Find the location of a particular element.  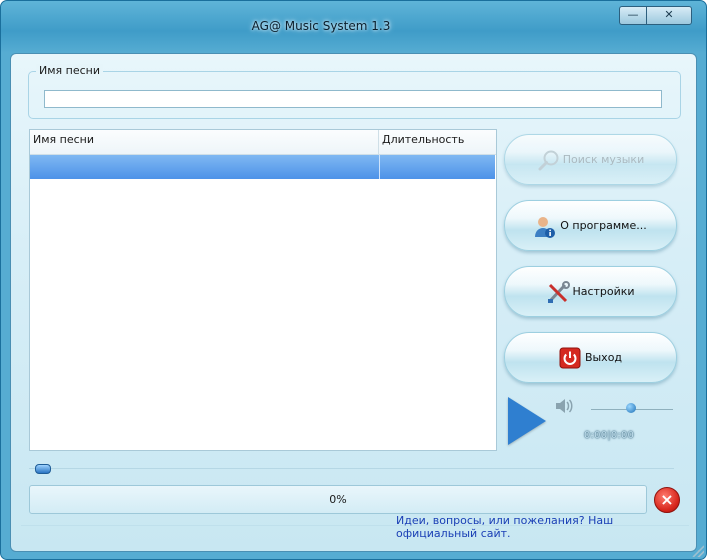

seek-bar-handle is located at coordinates (43, 469).